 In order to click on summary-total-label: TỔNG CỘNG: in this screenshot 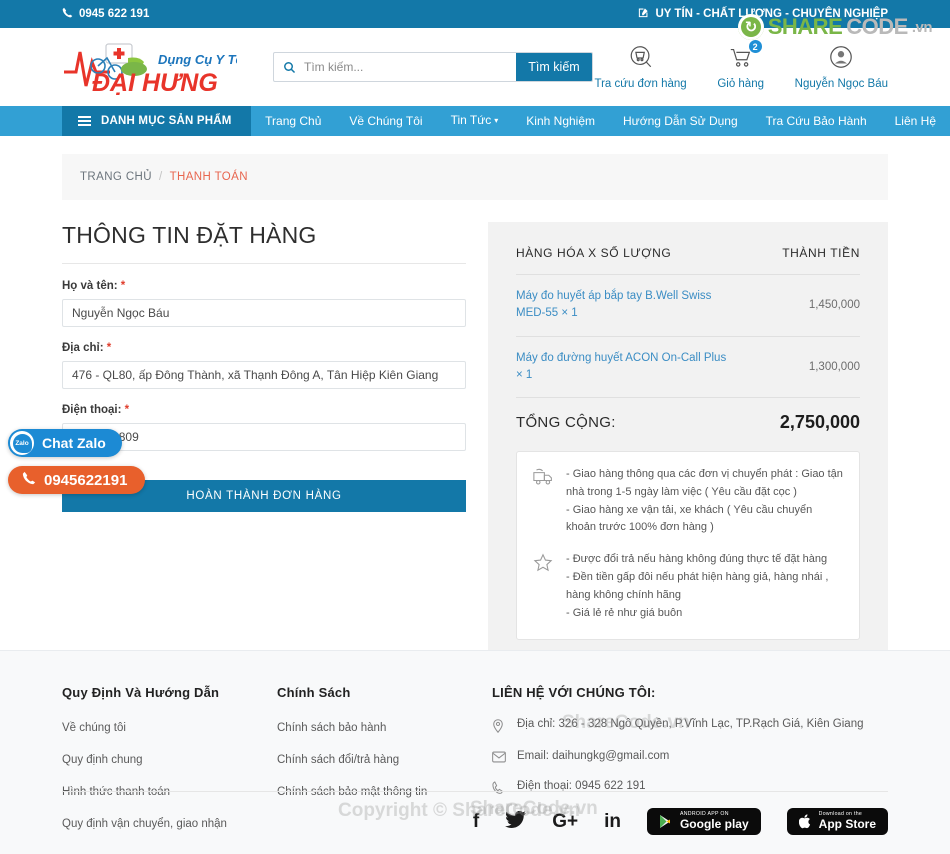, I will do `click(566, 422)`.